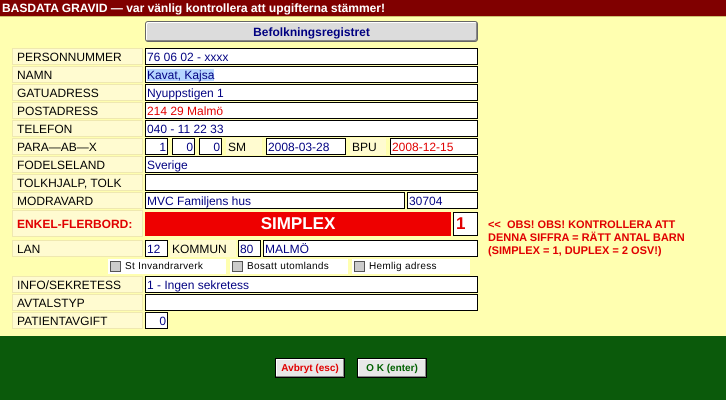  I want to click on field-label: PATIENTAVGIFT, so click(77, 320).